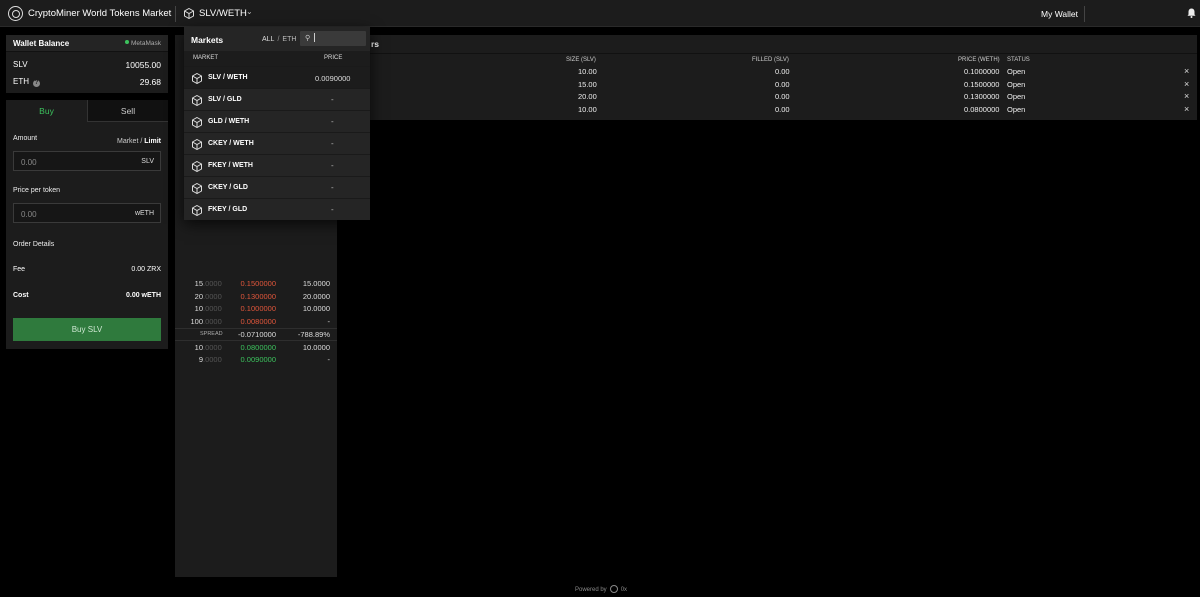 This screenshot has height=597, width=1200. What do you see at coordinates (316, 296) in the screenshot?
I see `ask-my-size: 20.0000` at bounding box center [316, 296].